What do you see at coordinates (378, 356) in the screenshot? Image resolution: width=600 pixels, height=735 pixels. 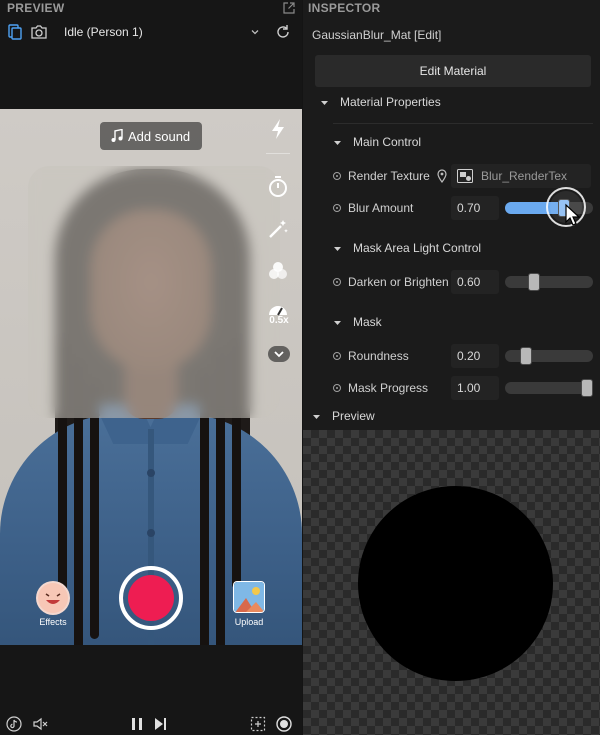 I see `roundness-label: Roundness` at bounding box center [378, 356].